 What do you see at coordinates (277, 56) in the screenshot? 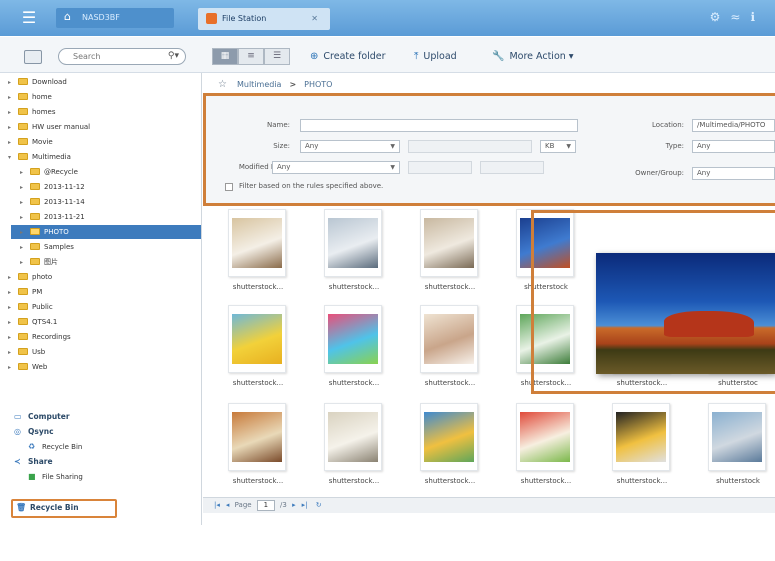
I see `detail-view-button: ☰` at bounding box center [277, 56].